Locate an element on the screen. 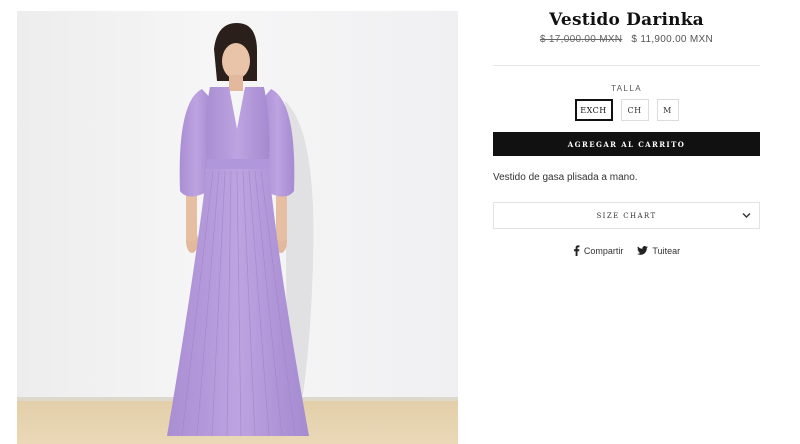 The height and width of the screenshot is (444, 800). share-twitter-link: Tuitear is located at coordinates (658, 250).